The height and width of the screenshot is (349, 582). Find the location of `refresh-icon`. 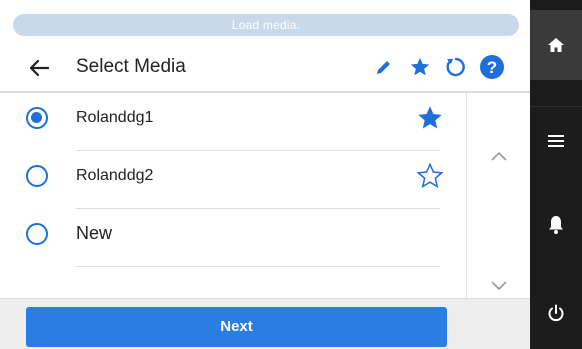

refresh-icon is located at coordinates (455, 67).